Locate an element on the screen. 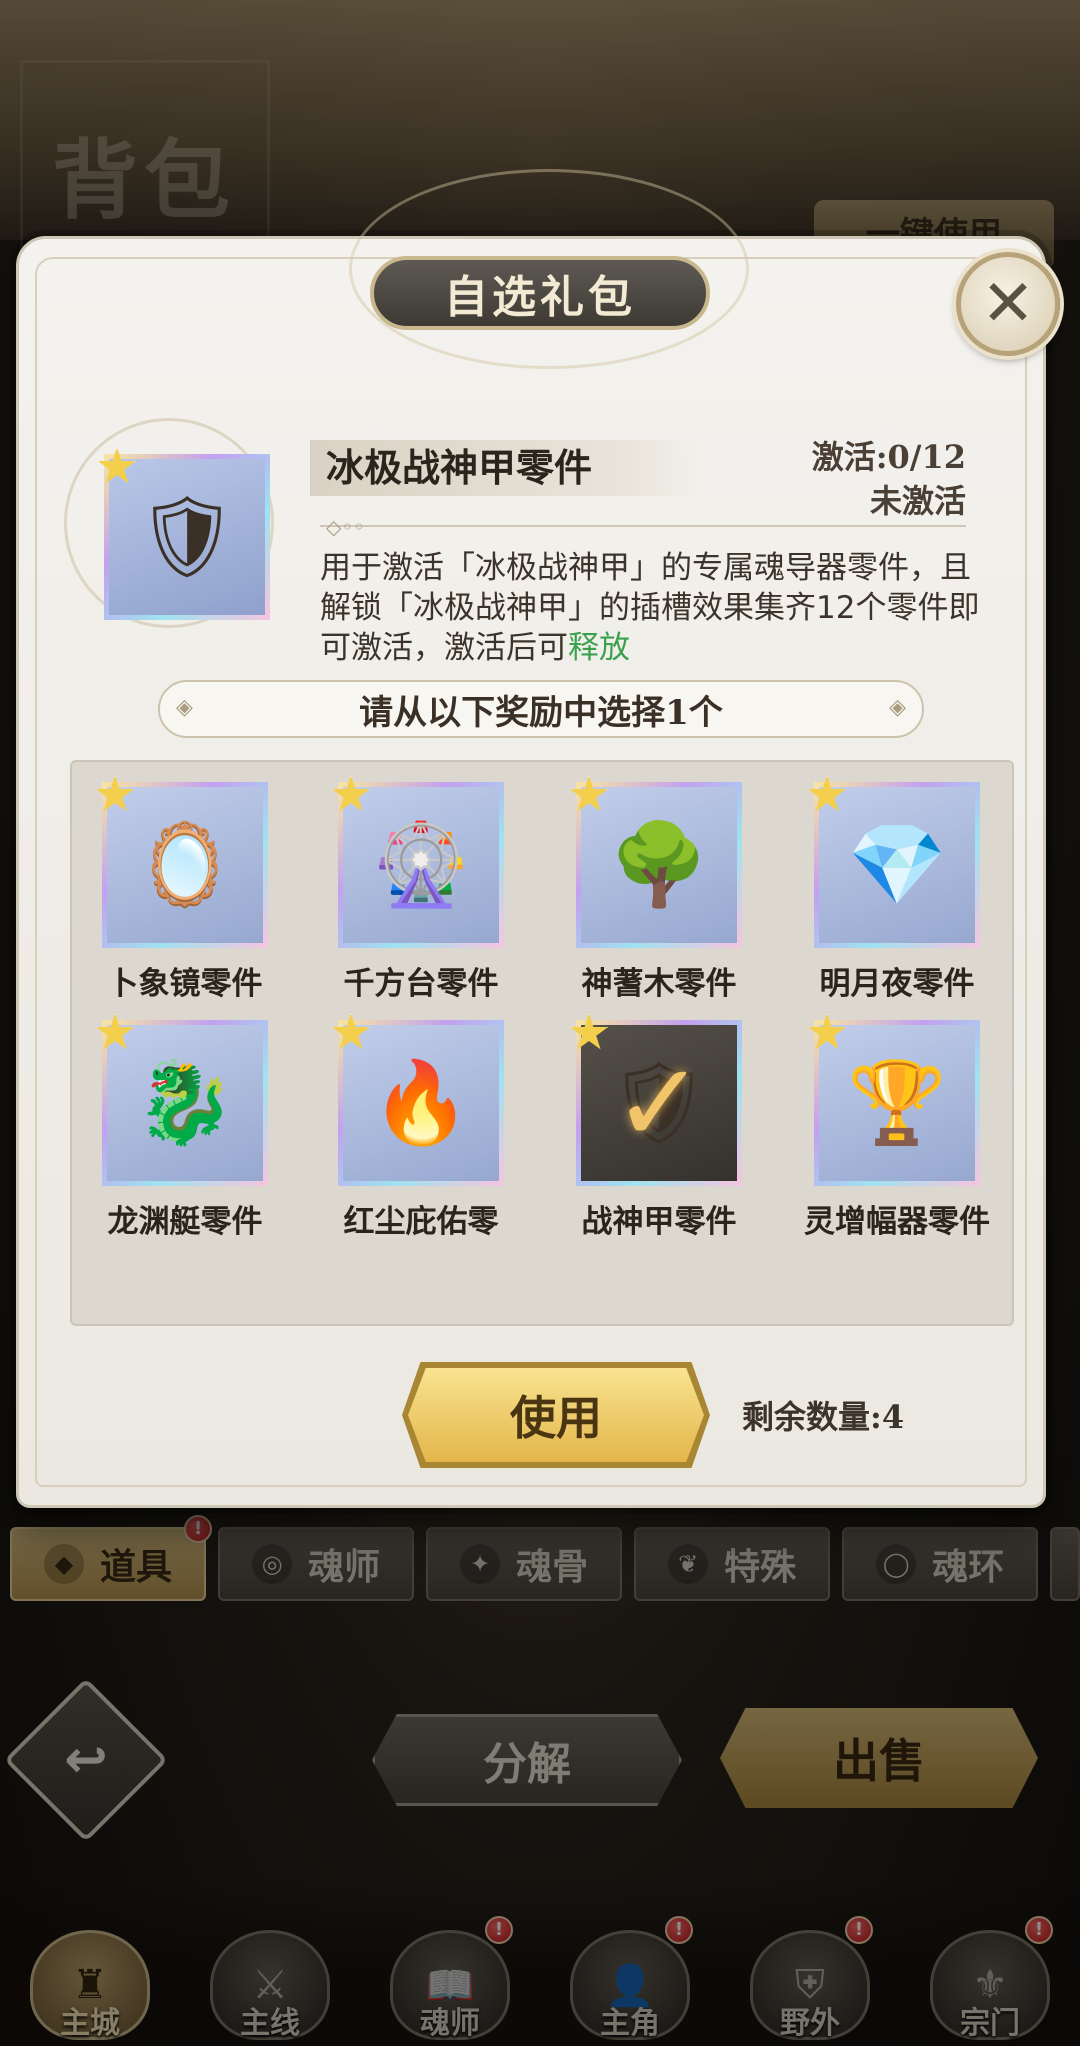 This screenshot has width=1080, height=2046. reward-card: 🪞 is located at coordinates (181, 861).